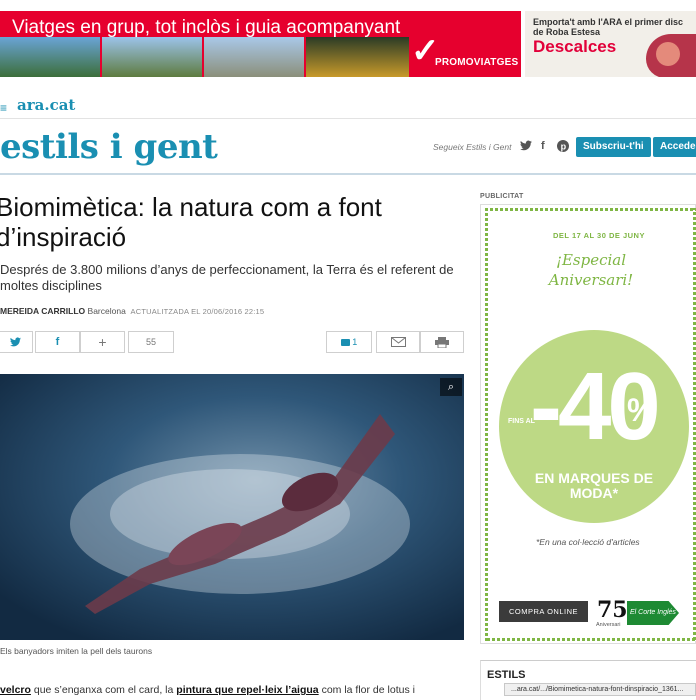  Describe the element at coordinates (543, 611) in the screenshot. I see `buy-online-button: COMPRA ONLINE` at that location.